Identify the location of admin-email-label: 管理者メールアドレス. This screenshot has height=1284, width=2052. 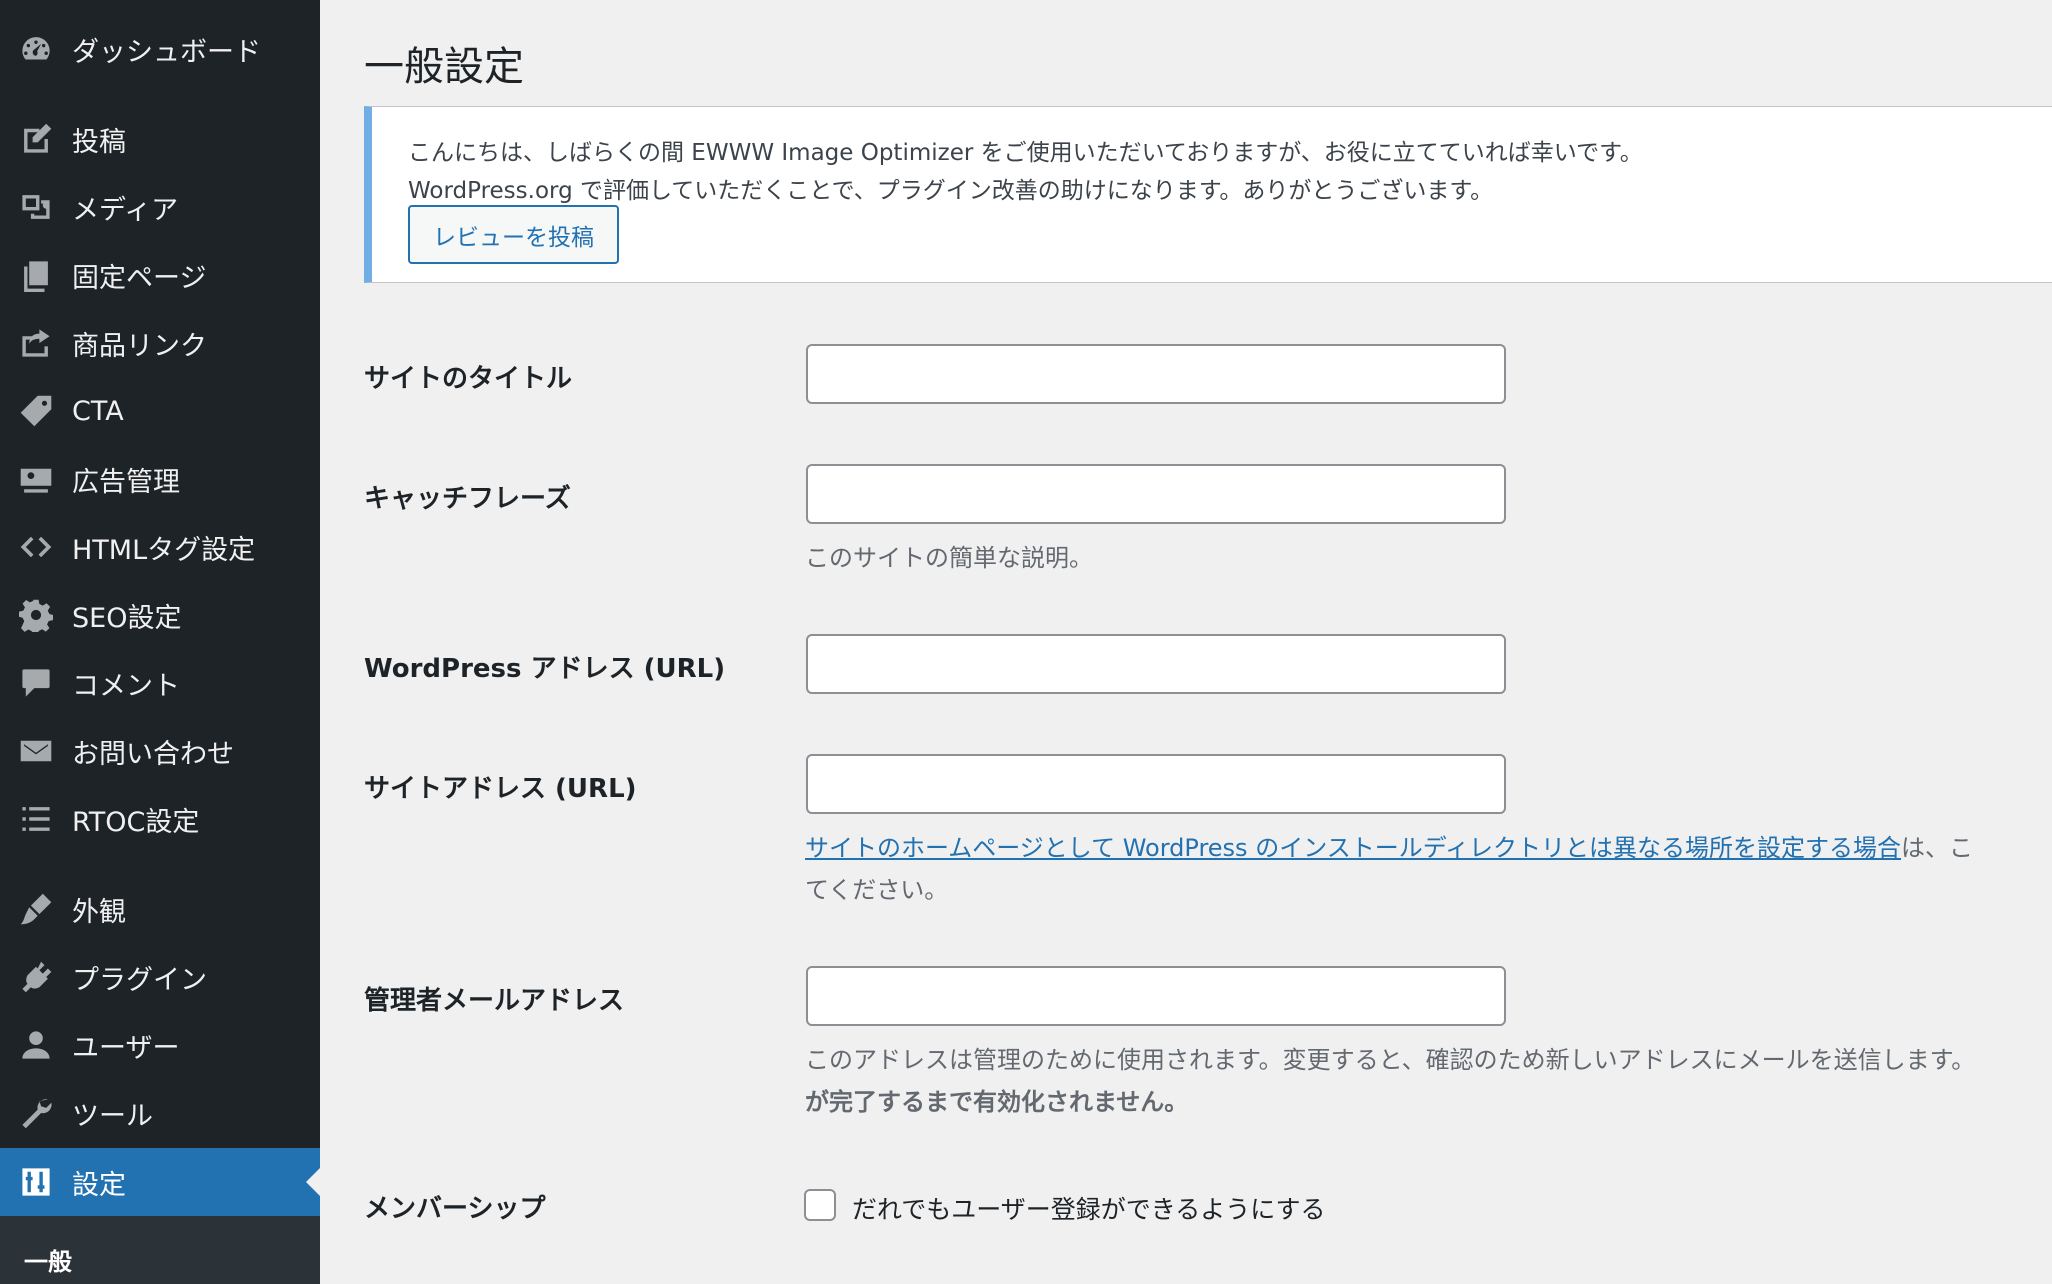
(494, 1001).